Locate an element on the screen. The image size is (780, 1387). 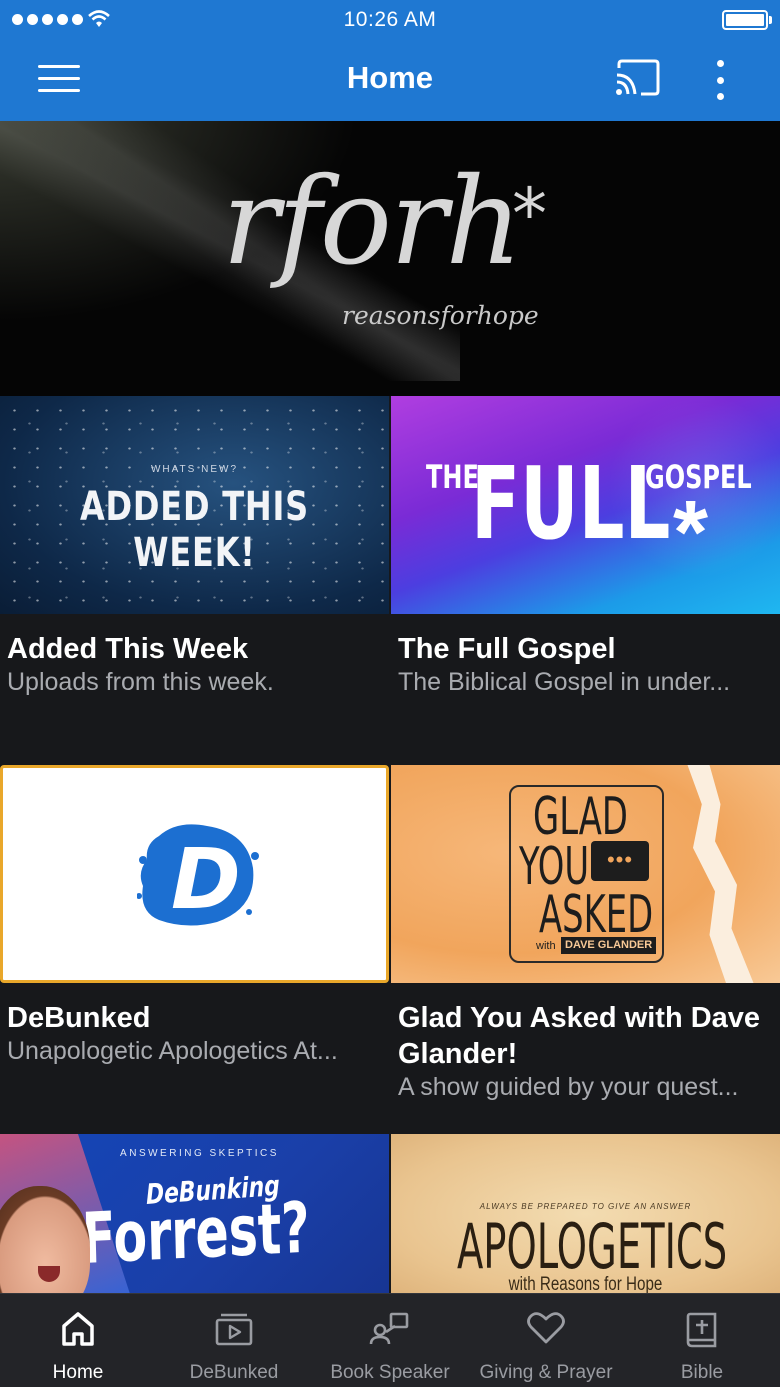
nav-bar: Home is located at coordinates (390, 80).